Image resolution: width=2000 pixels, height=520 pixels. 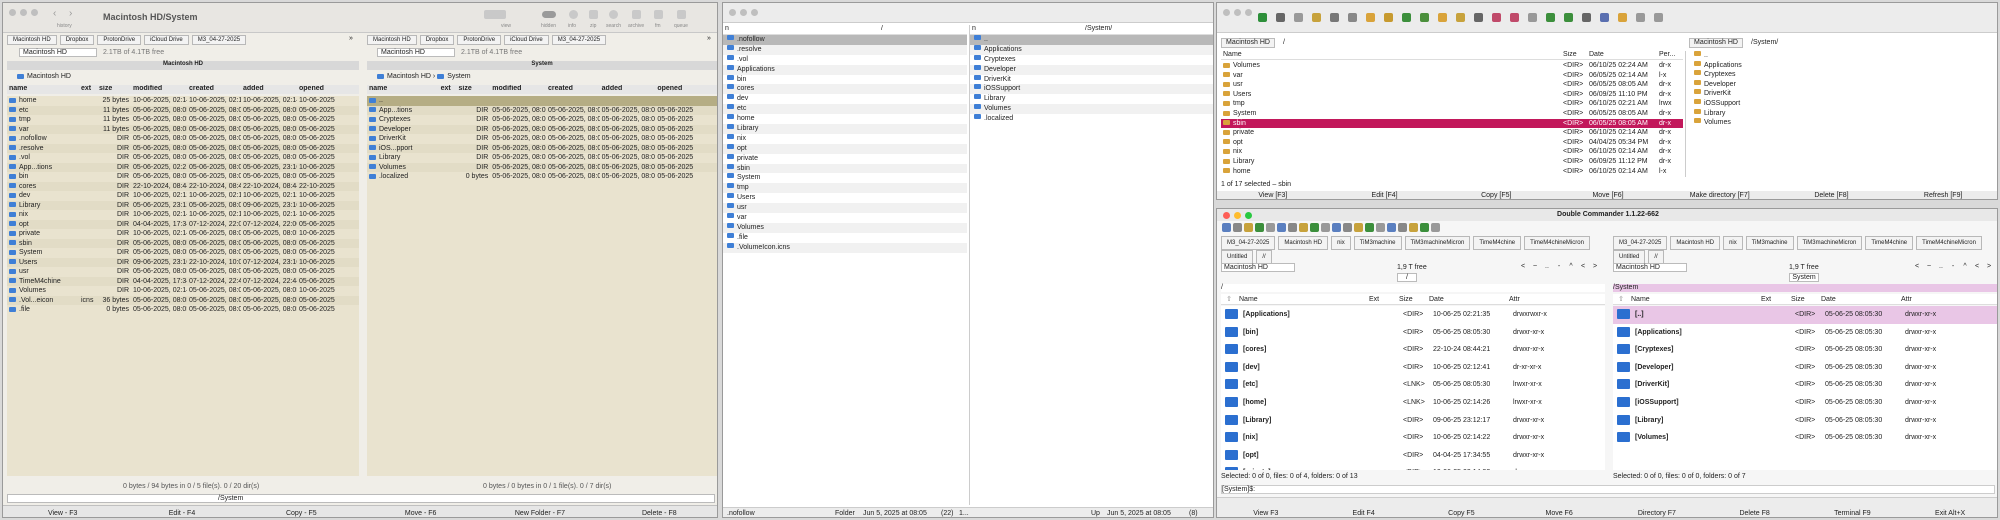 What do you see at coordinates (1452, 66) in the screenshot?
I see `file-row: Volumes <DIR> 06/10/25 02:24 AM dr-x` at bounding box center [1452, 66].